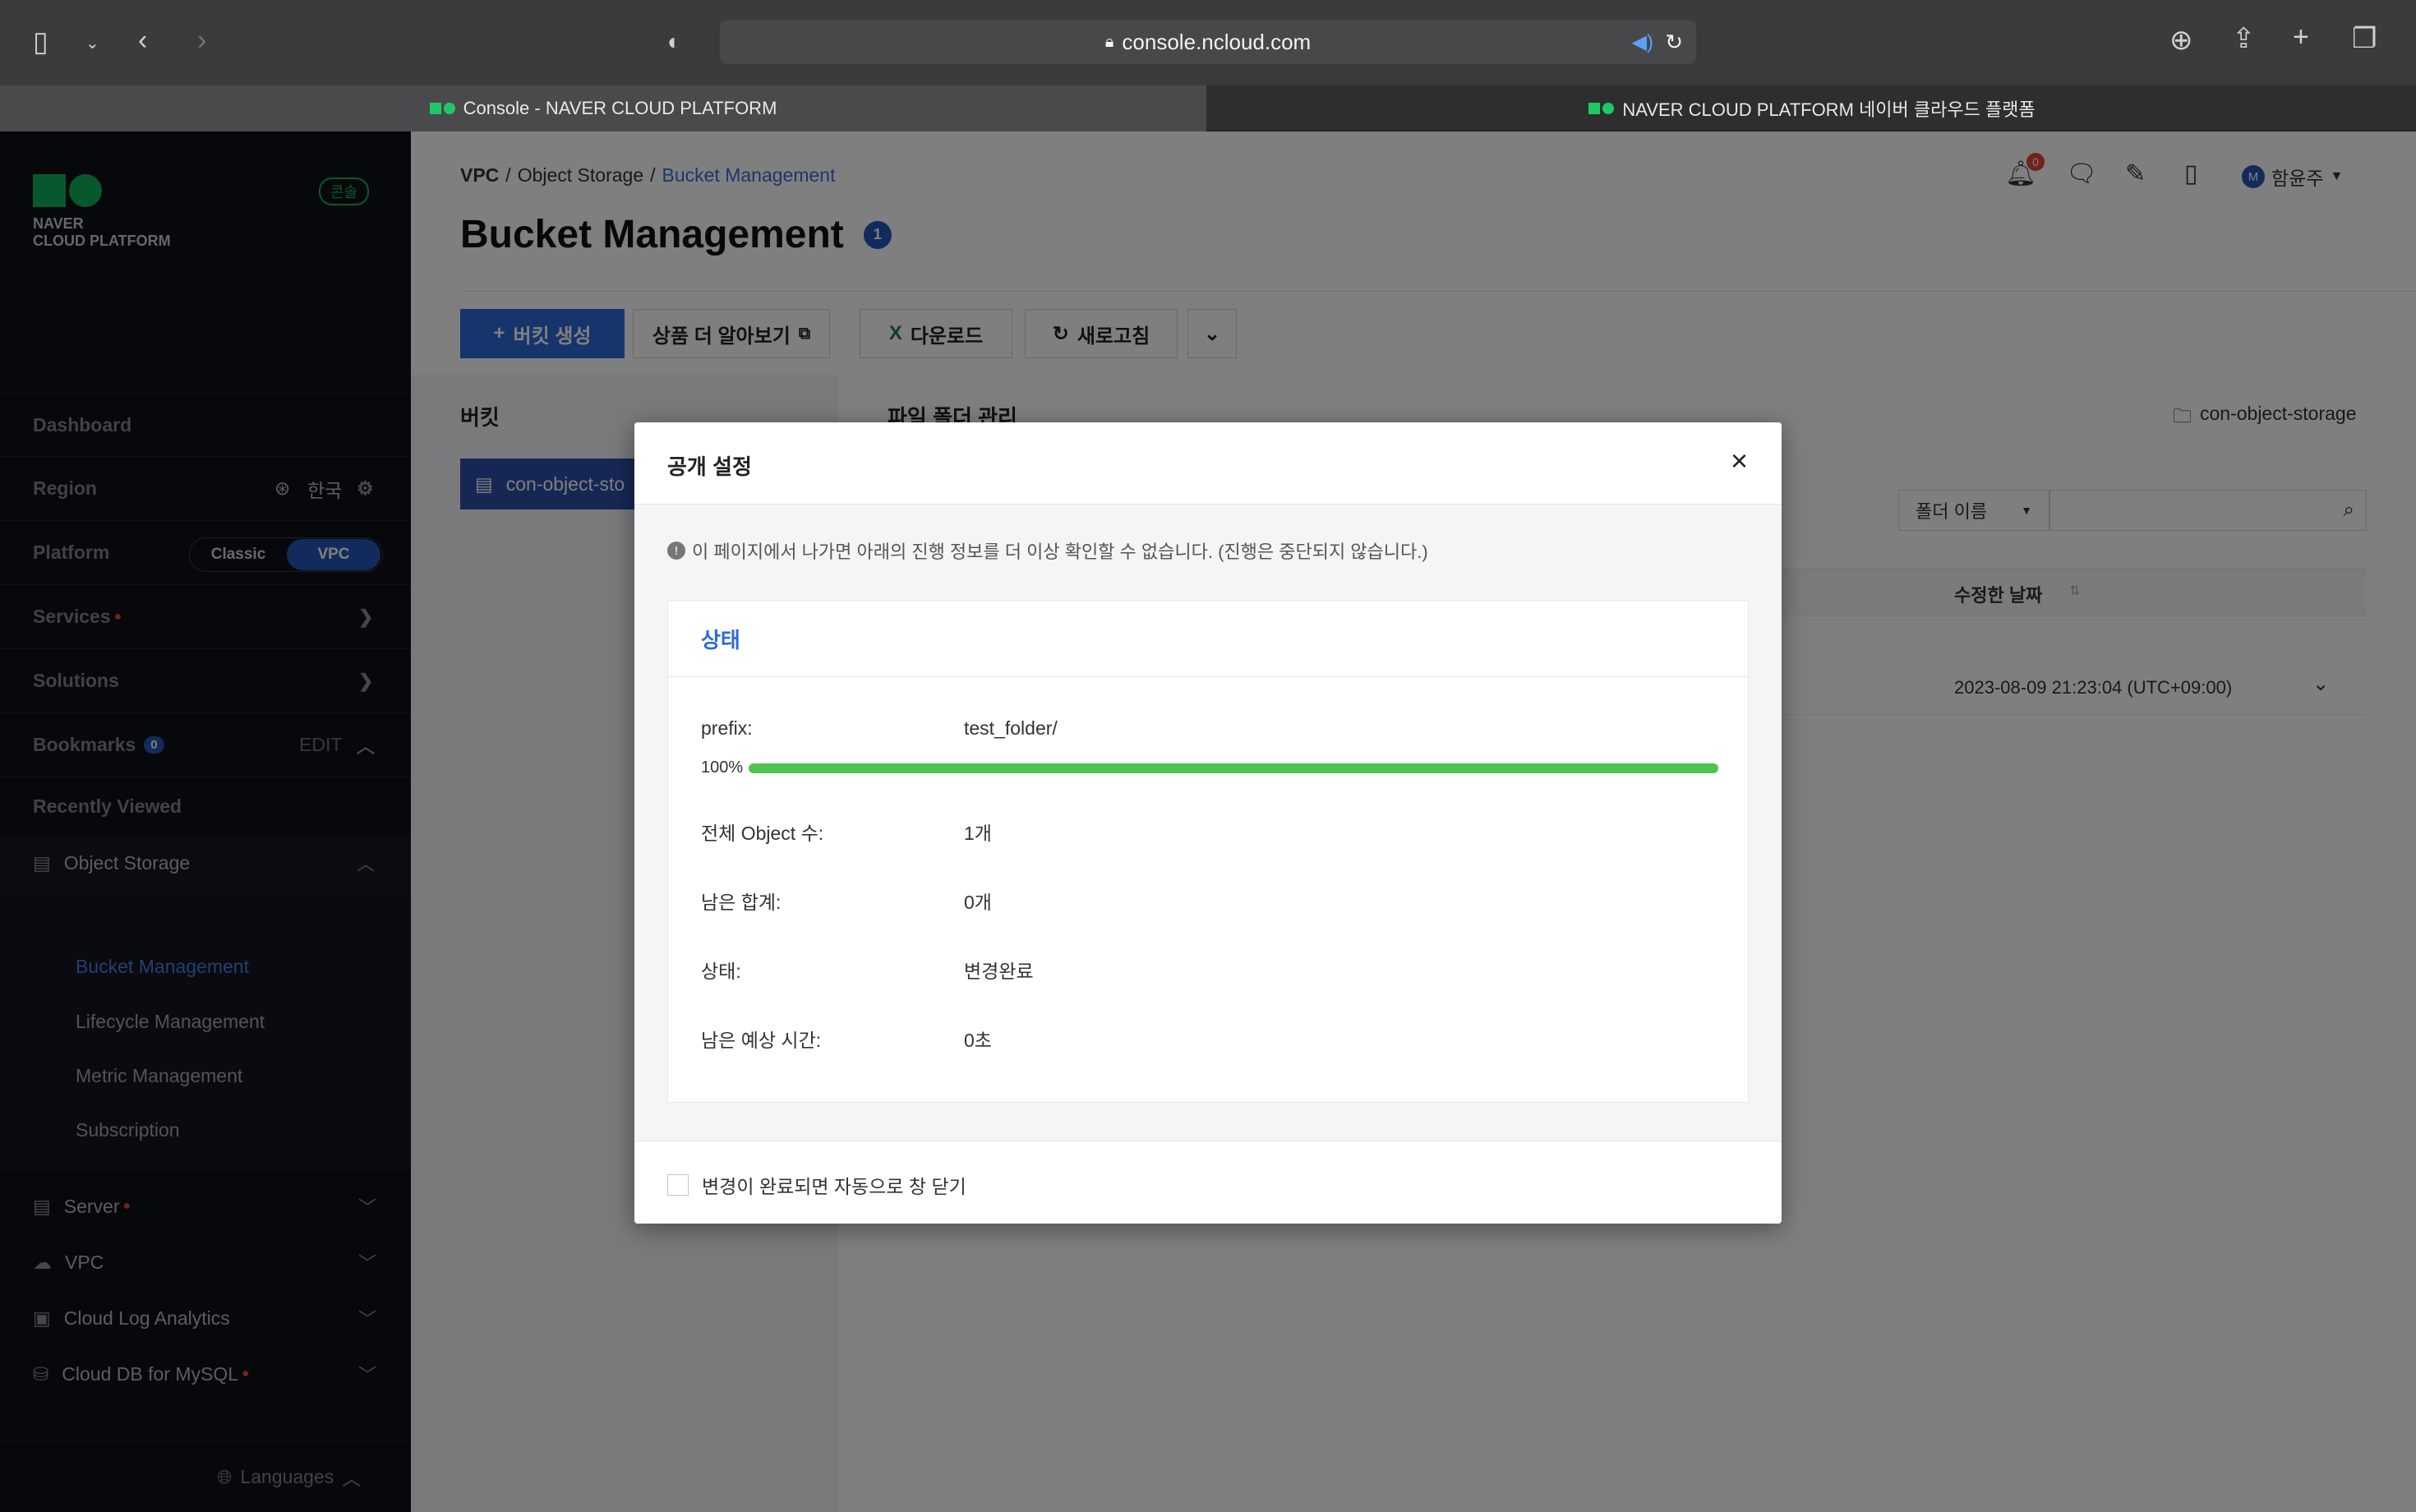 The height and width of the screenshot is (1512, 2416). Describe the element at coordinates (1208, 463) in the screenshot. I see `modal-header: 공개 설정 ×` at that location.